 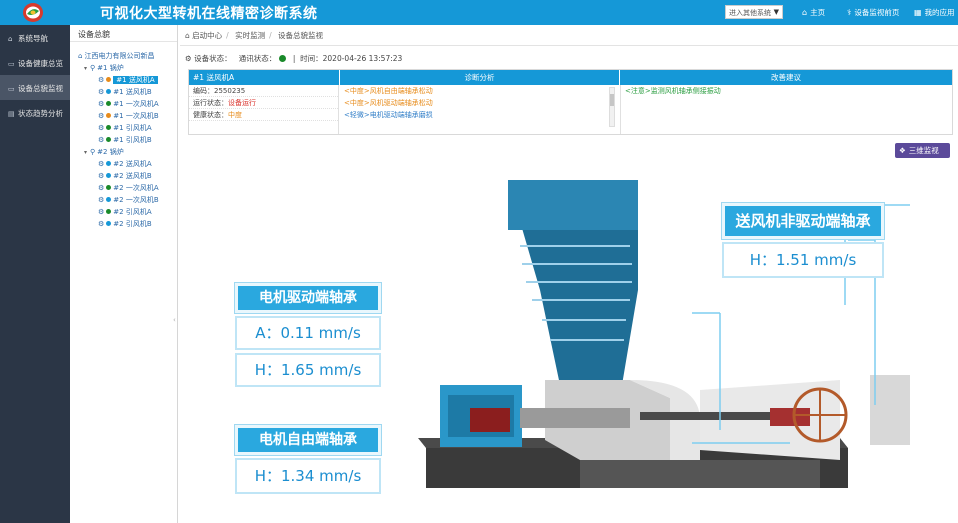 What do you see at coordinates (125, 224) in the screenshot?
I see `tree-node-device: ⚙ #2 引风机B` at bounding box center [125, 224].